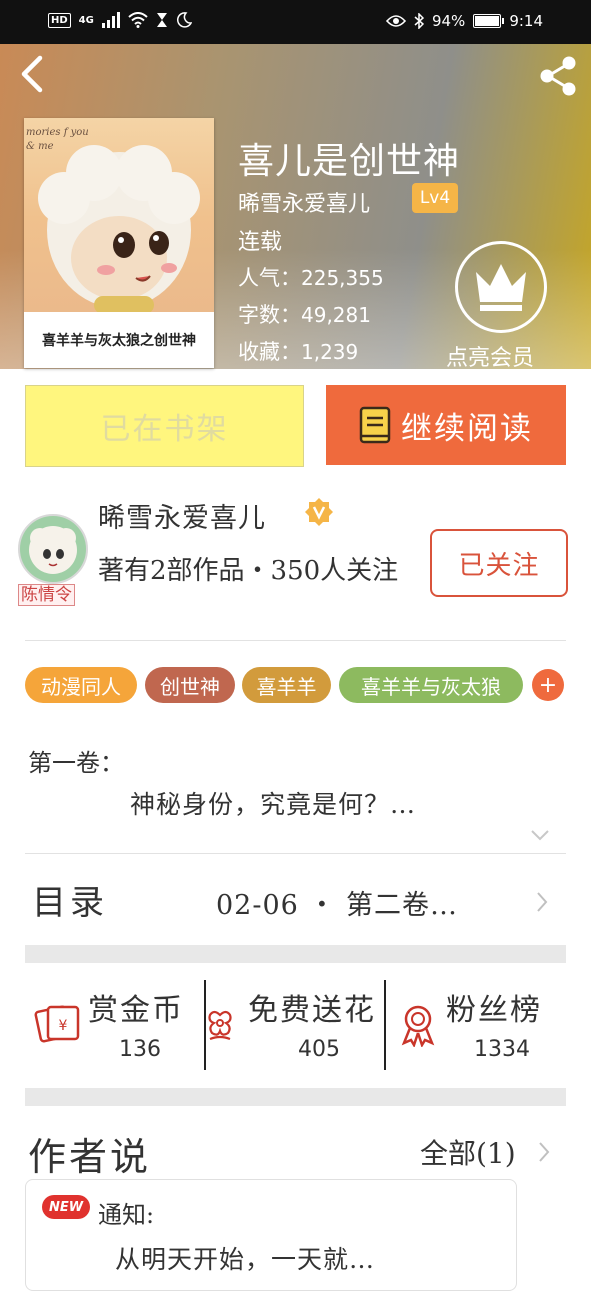  I want to click on tag-pleasant-goat: 喜羊羊, so click(286, 685).